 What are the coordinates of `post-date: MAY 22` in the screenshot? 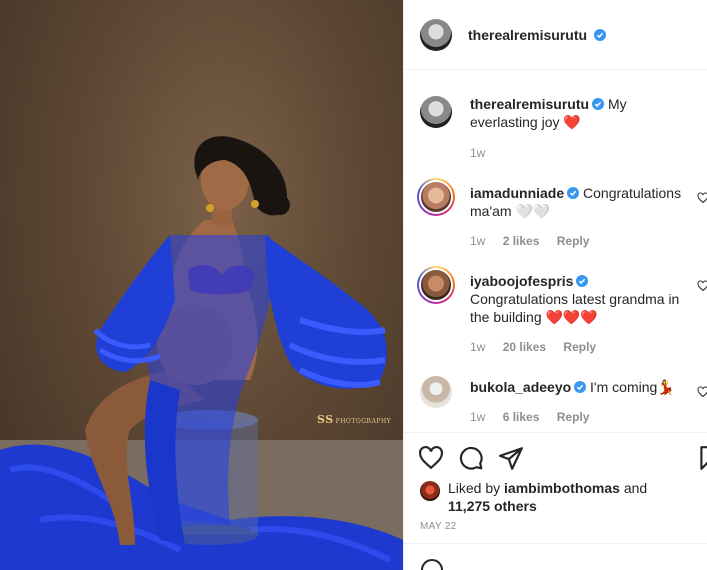 It's located at (438, 526).